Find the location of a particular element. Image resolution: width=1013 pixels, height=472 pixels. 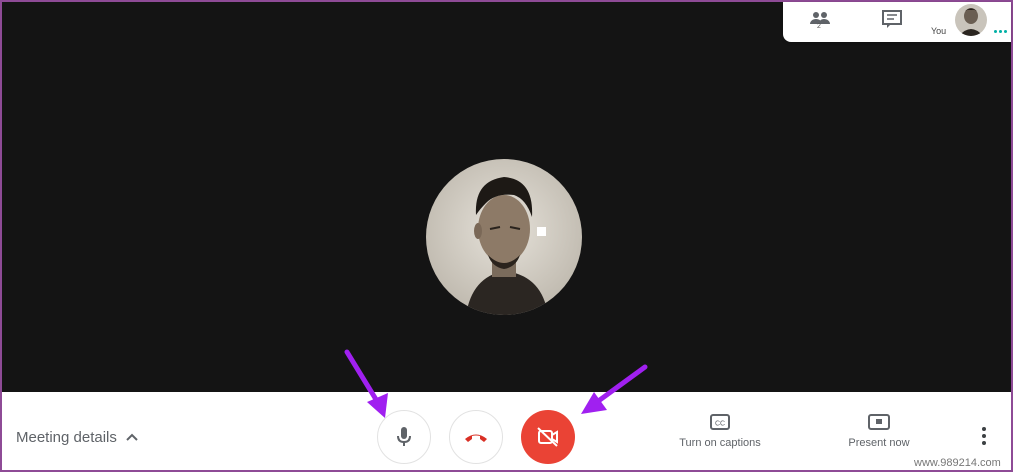

chat-icon is located at coordinates (892, 19).